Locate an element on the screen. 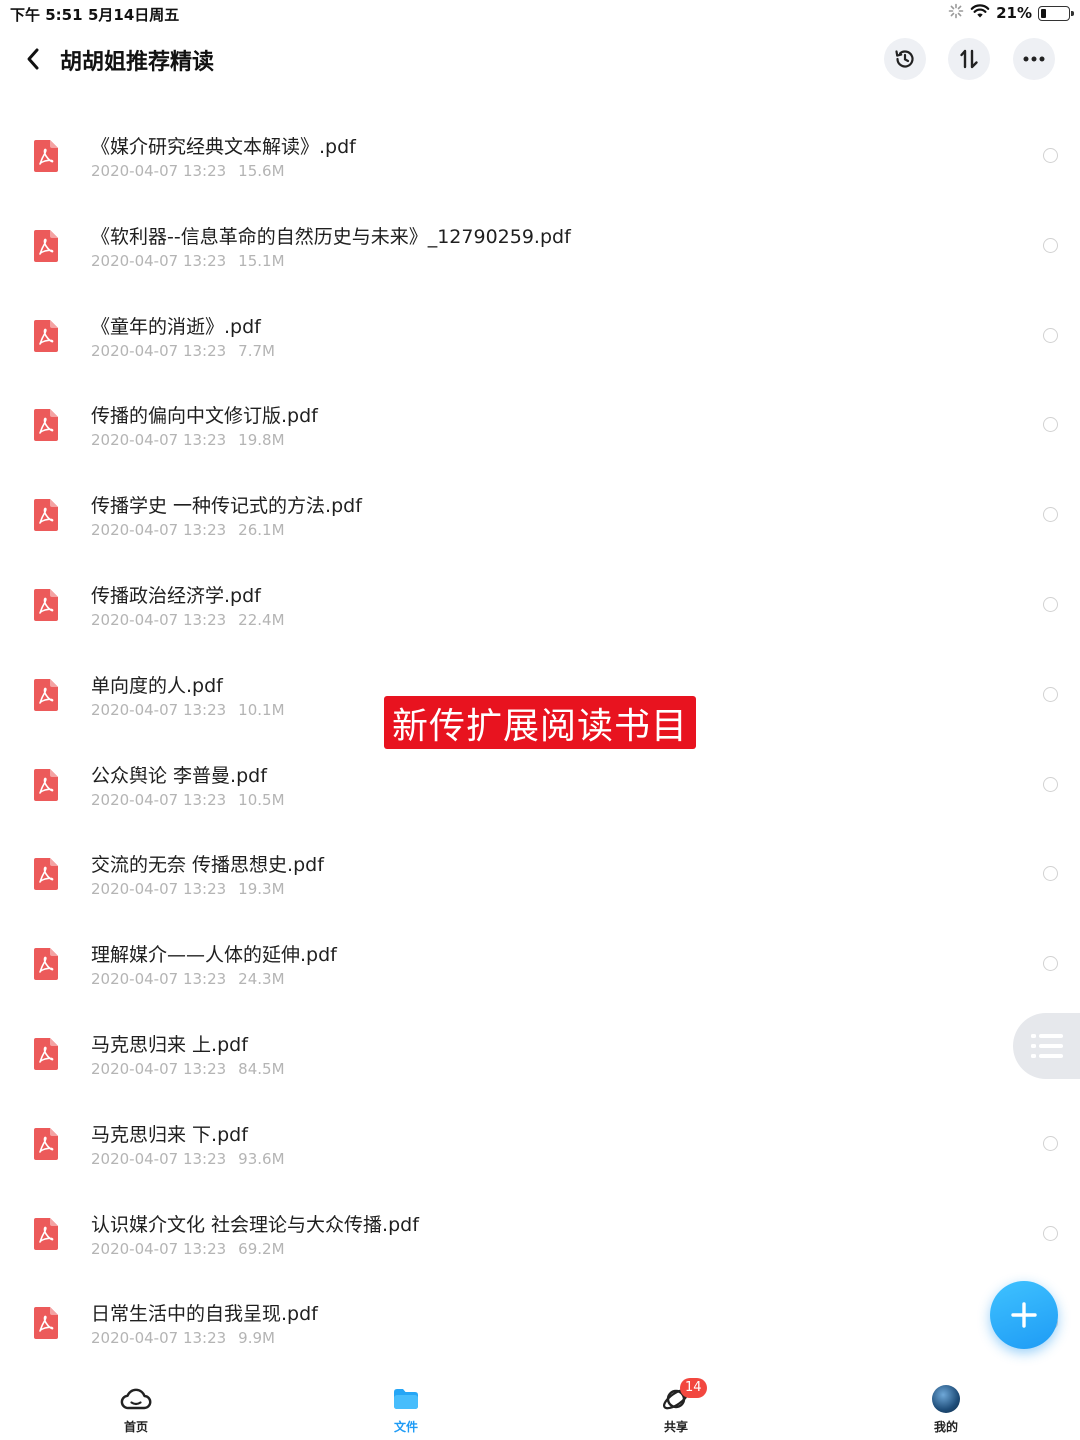 This screenshot has width=1080, height=1440. folder-icon is located at coordinates (406, 1399).